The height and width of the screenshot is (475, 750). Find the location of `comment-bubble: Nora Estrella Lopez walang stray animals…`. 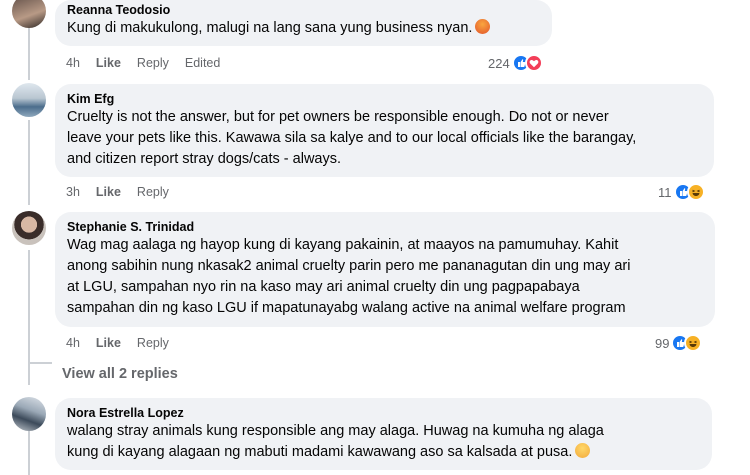

comment-bubble: Nora Estrella Lopez walang stray animals… is located at coordinates (383, 434).